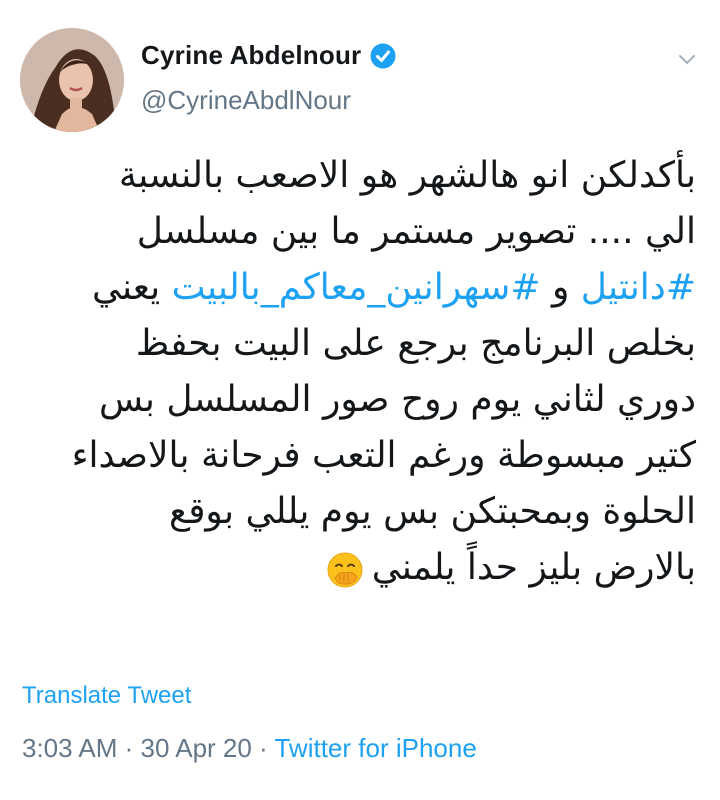 This screenshot has width=720, height=800. I want to click on user-handle: @CyrineAbdlNour, so click(246, 100).